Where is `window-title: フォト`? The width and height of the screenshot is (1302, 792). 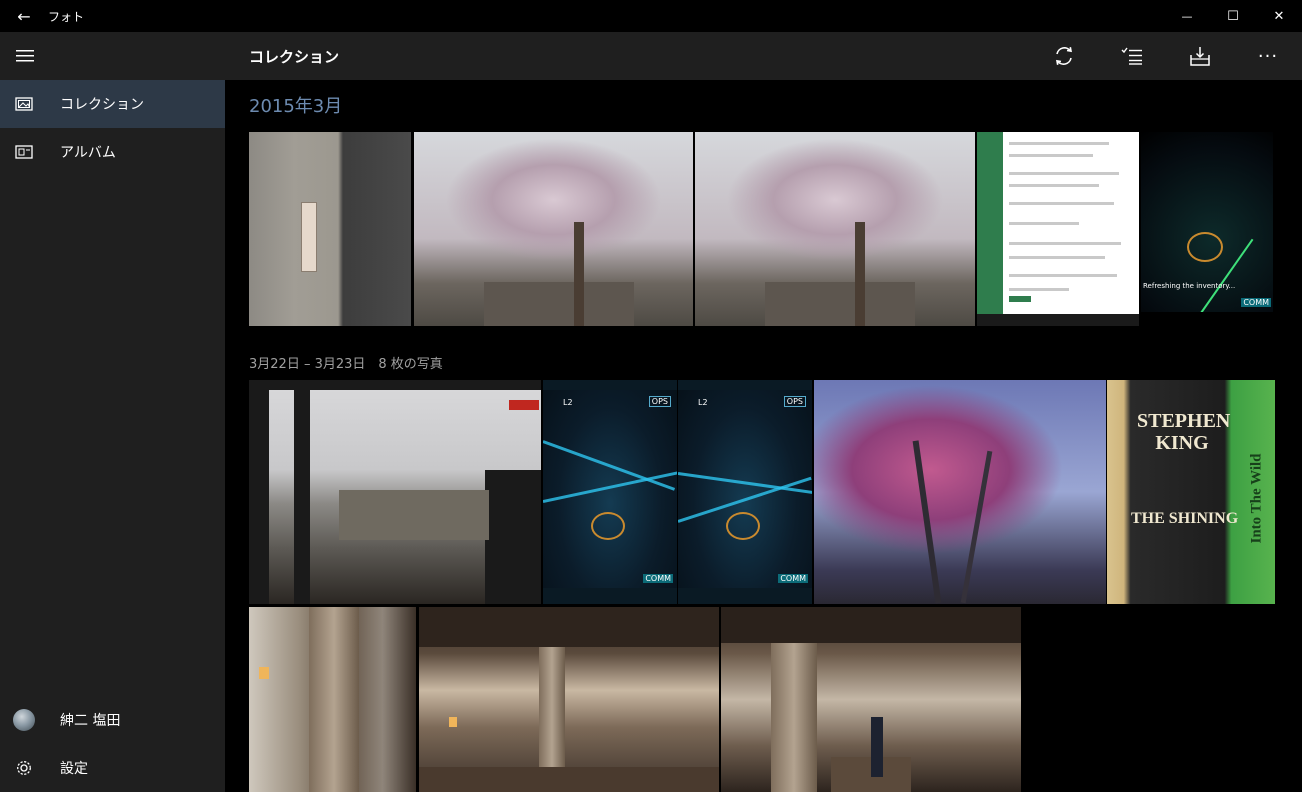 window-title: フォト is located at coordinates (66, 16).